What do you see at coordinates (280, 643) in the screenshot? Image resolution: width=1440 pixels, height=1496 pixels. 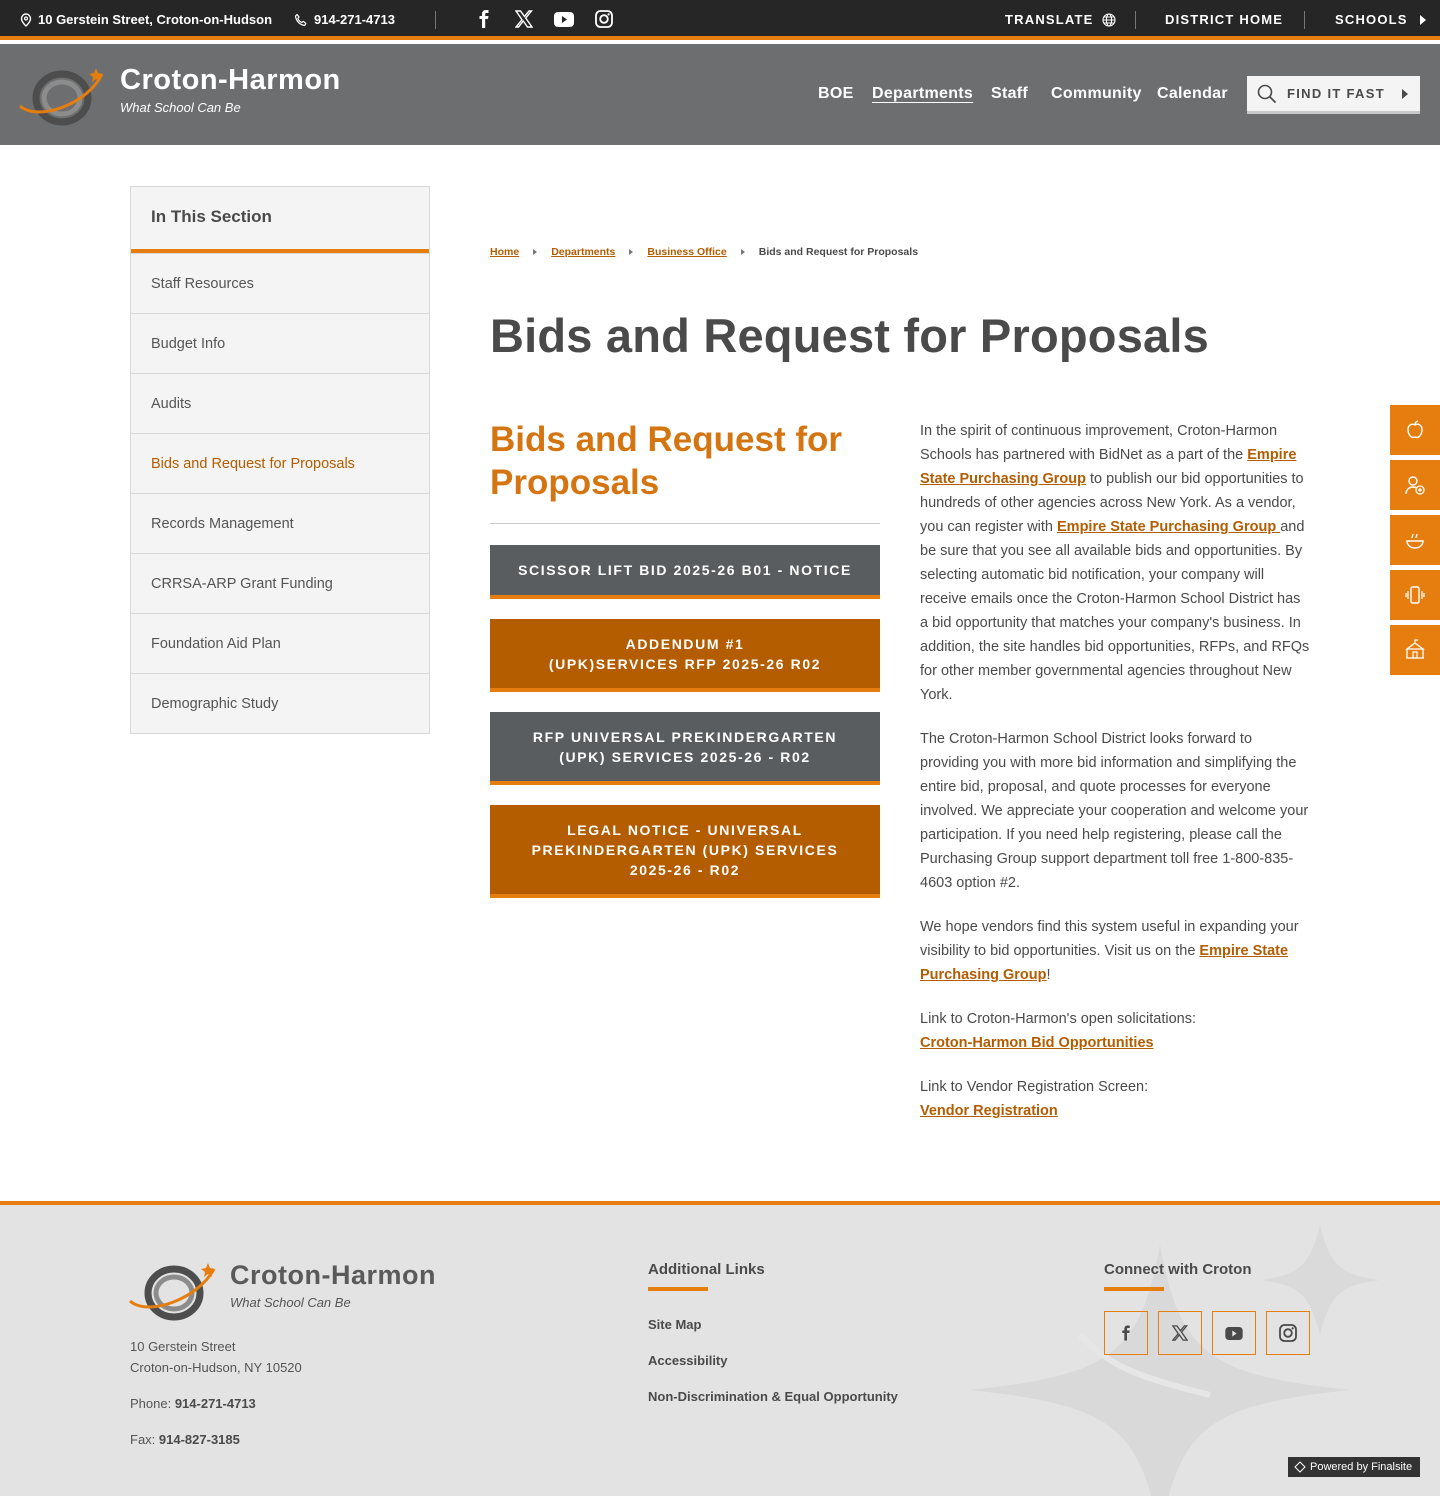 I see `section-nav-item: Foundation Aid Plan` at bounding box center [280, 643].